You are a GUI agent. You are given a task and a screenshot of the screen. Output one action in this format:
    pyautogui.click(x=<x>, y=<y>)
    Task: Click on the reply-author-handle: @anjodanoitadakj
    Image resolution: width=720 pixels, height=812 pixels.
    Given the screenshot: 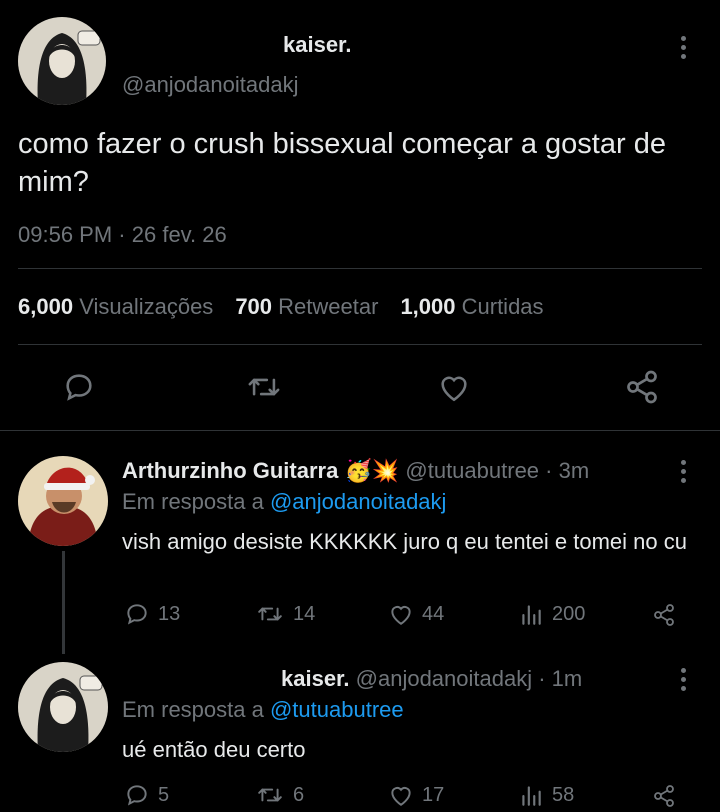 What is the action you would take?
    pyautogui.click(x=444, y=678)
    